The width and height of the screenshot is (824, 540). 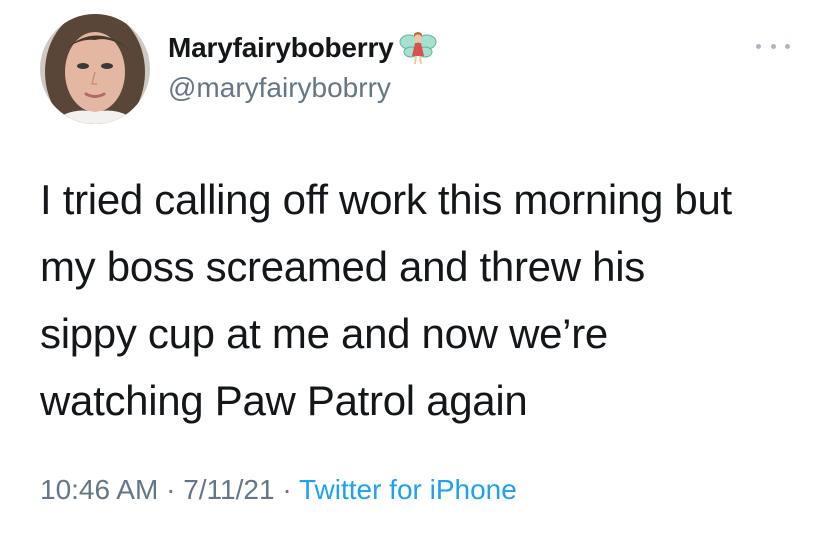 I want to click on fairy-icon, so click(x=418, y=48).